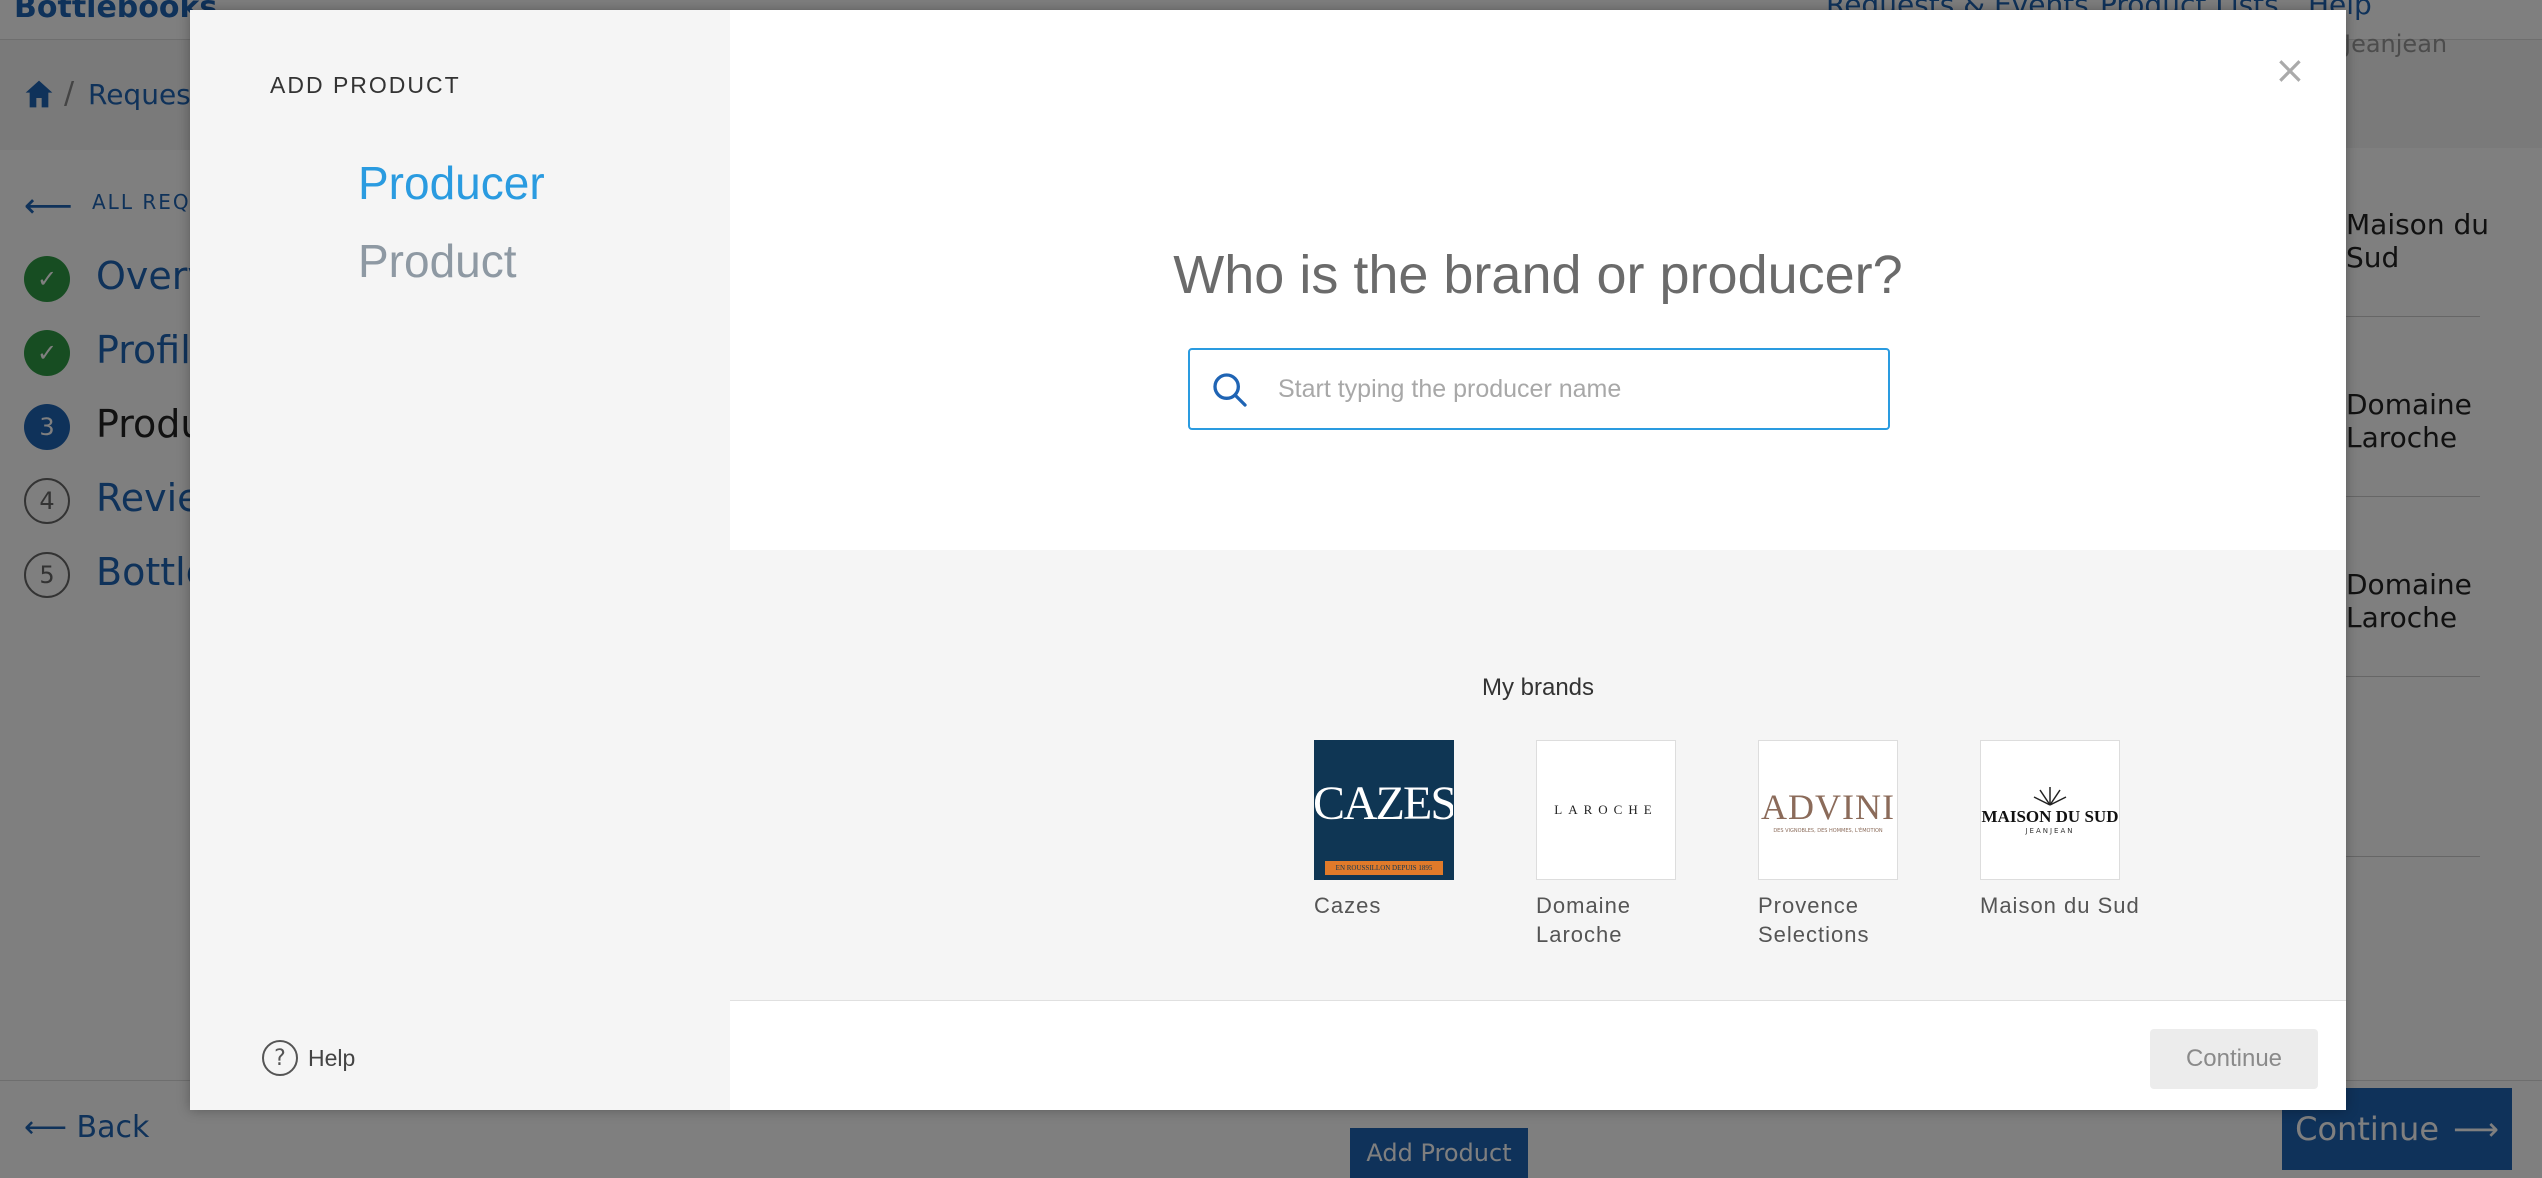 Image resolution: width=2542 pixels, height=1178 pixels. What do you see at coordinates (1538, 687) in the screenshot?
I see `my-brands-title: My brands` at bounding box center [1538, 687].